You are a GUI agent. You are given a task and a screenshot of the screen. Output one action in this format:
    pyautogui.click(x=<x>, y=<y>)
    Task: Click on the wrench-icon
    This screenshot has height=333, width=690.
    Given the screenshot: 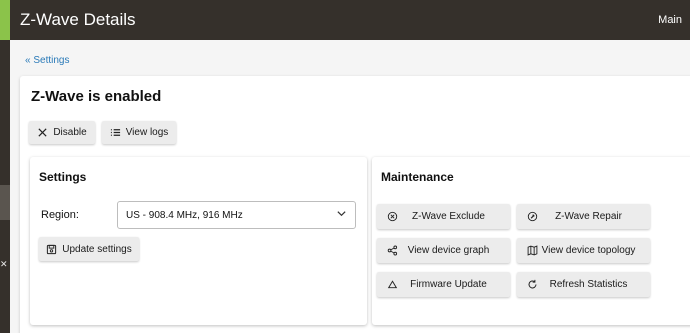 What is the action you would take?
    pyautogui.click(x=532, y=216)
    